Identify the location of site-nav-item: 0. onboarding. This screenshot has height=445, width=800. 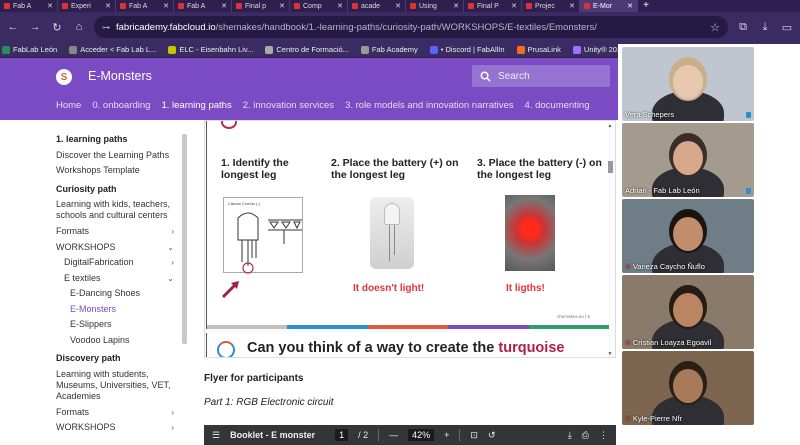
(121, 105).